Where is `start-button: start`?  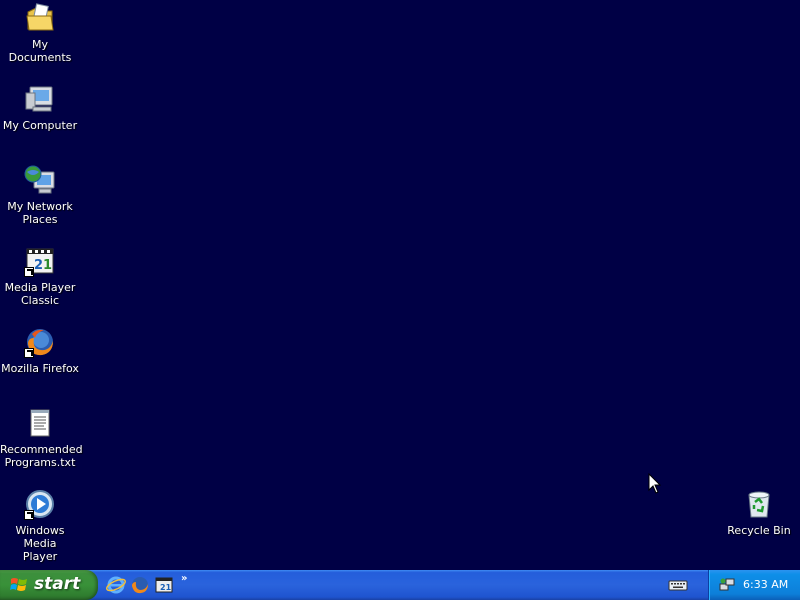
start-button: start is located at coordinates (49, 585).